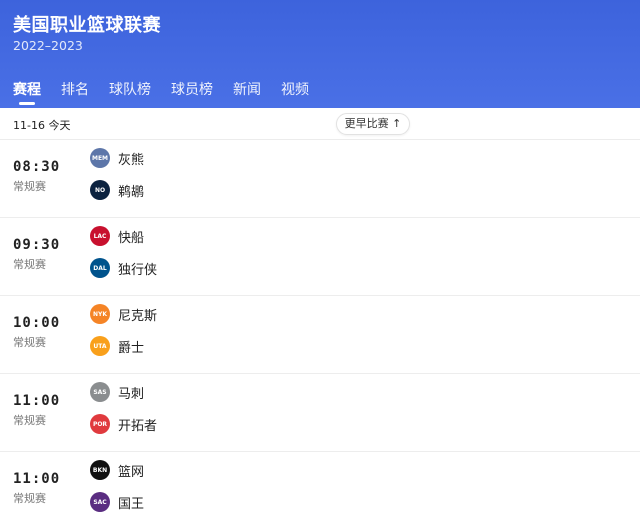 The height and width of the screenshot is (523, 640). What do you see at coordinates (320, 487) in the screenshot?
I see `match-row: 11:00 常规赛 BKN 篮网 SAC 国王` at bounding box center [320, 487].